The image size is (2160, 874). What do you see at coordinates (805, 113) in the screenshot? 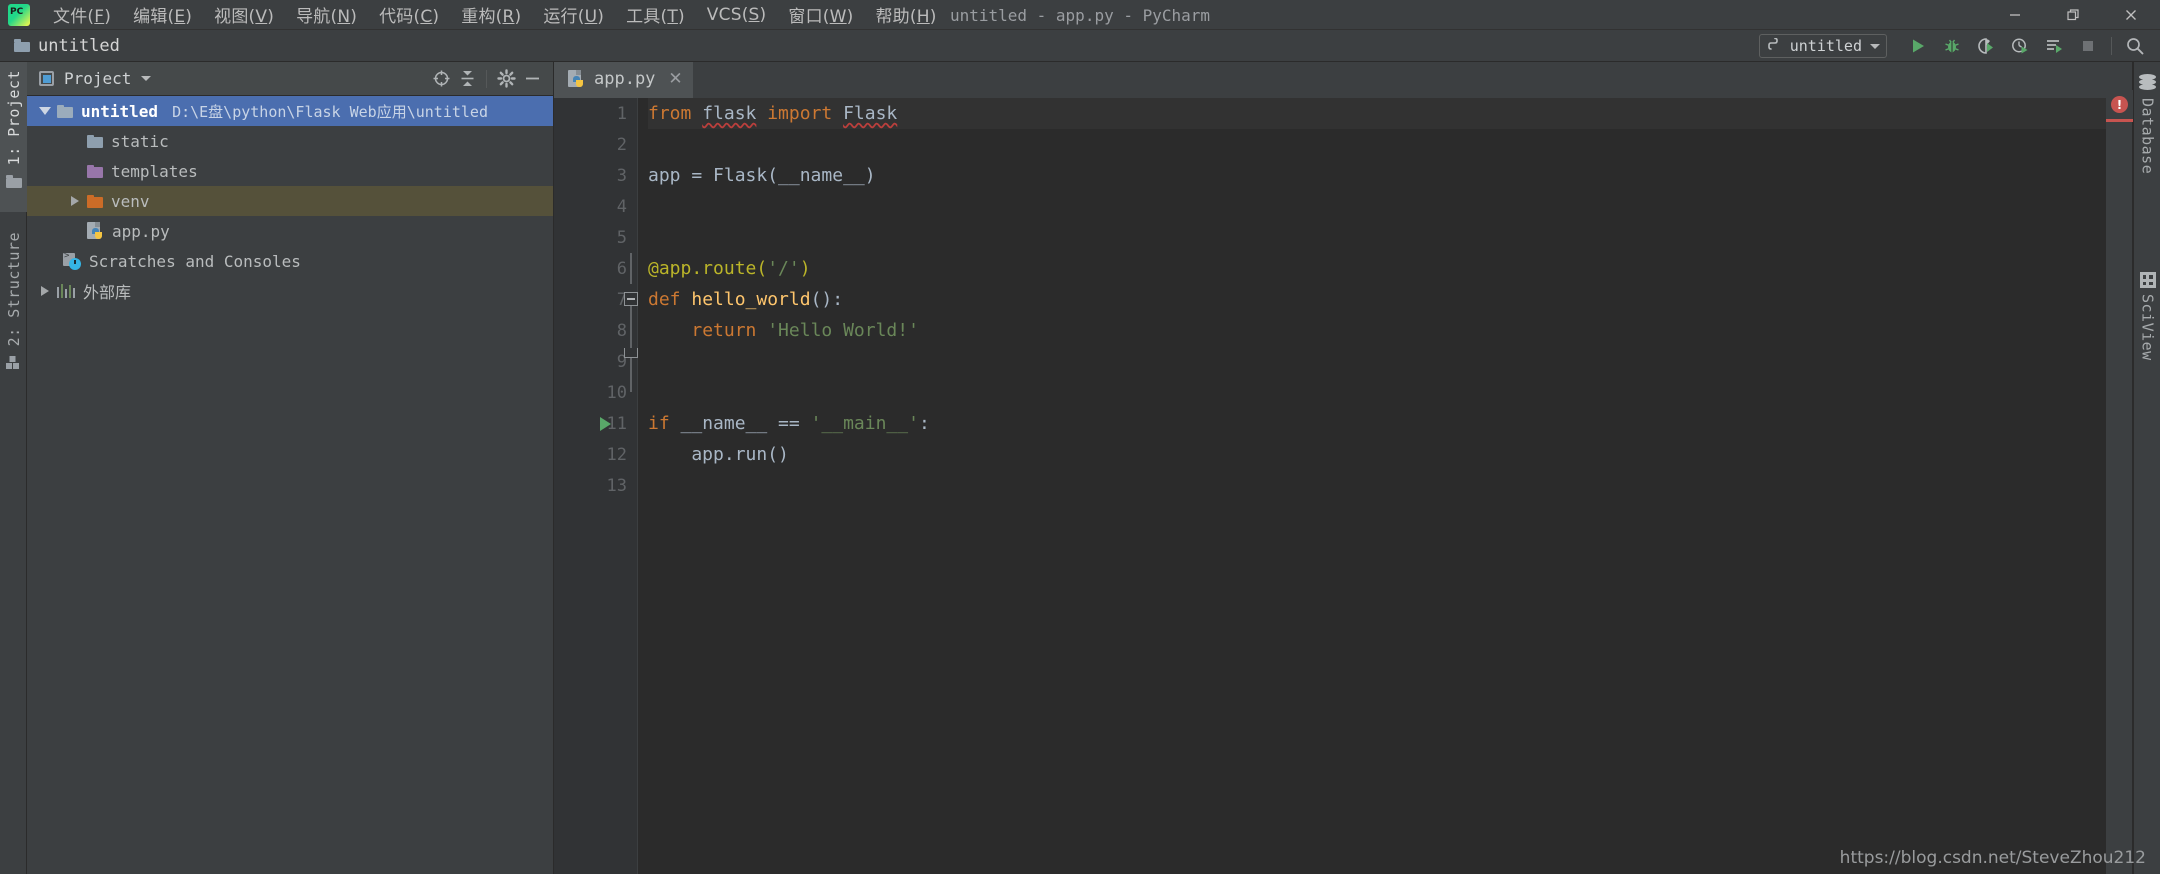
I see `token: import` at bounding box center [805, 113].